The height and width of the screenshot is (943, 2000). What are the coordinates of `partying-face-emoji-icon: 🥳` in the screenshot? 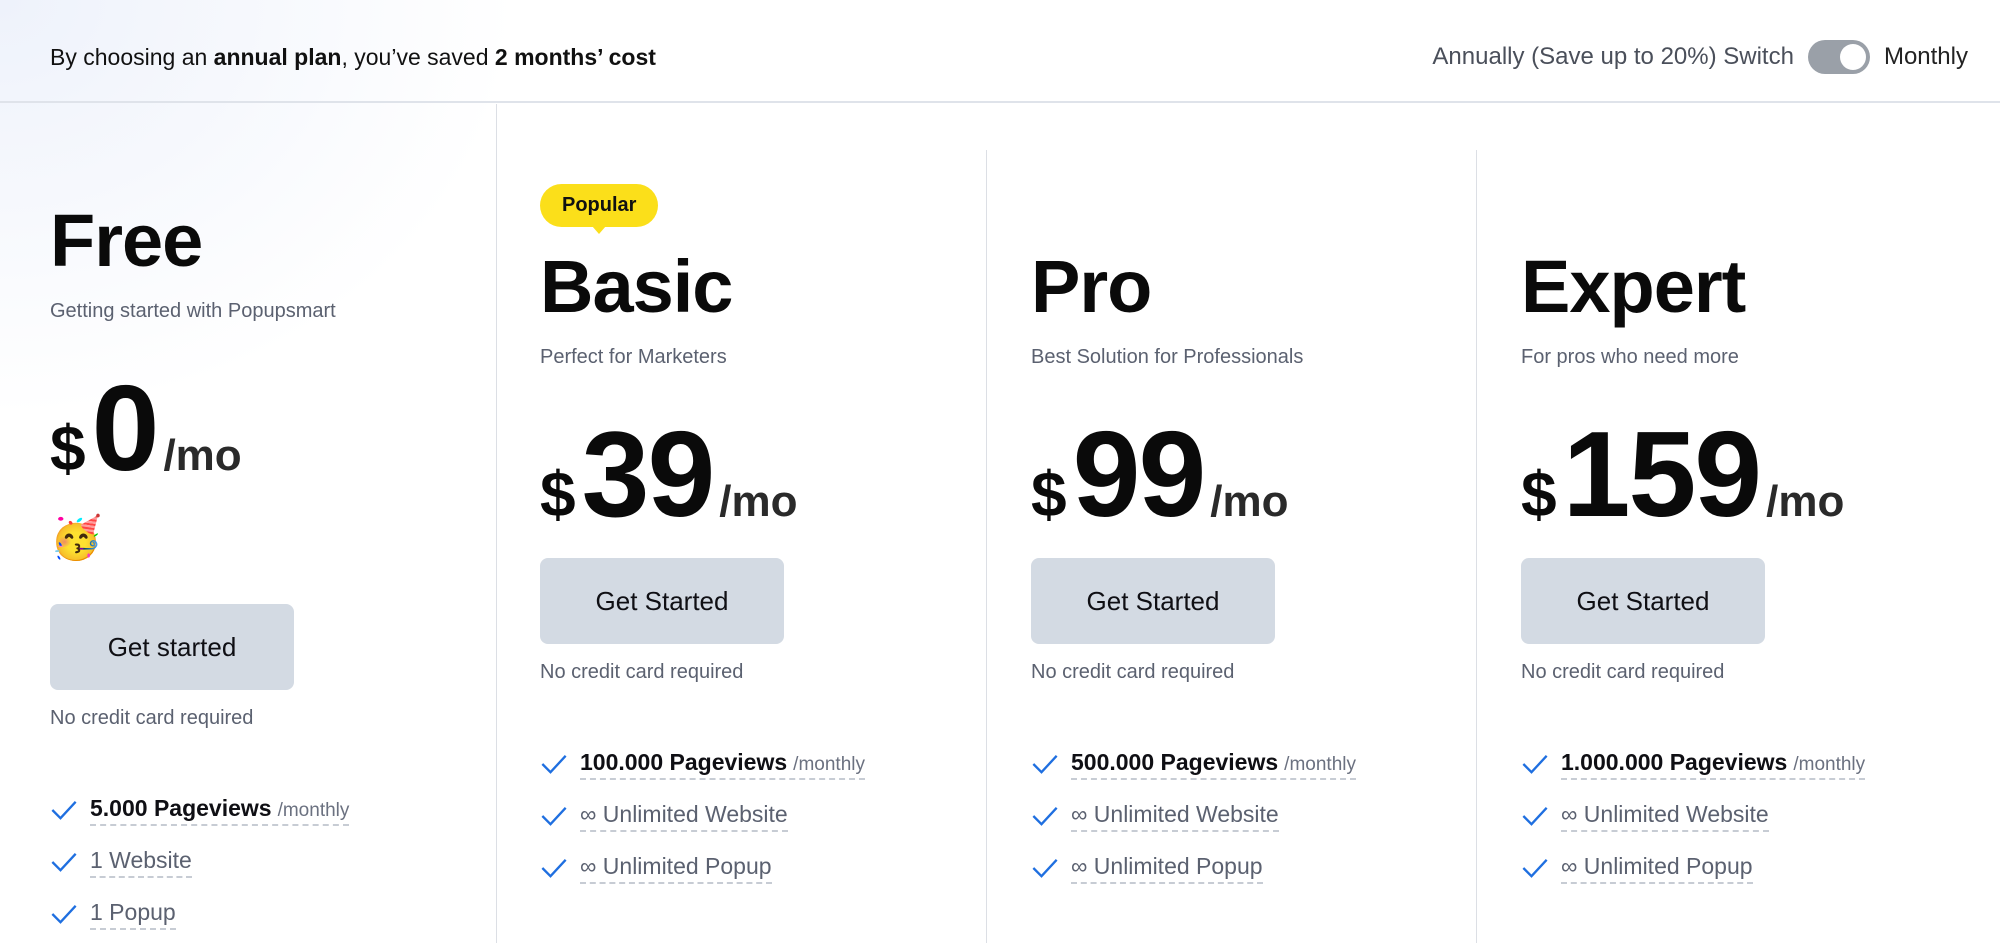 It's located at (76, 537).